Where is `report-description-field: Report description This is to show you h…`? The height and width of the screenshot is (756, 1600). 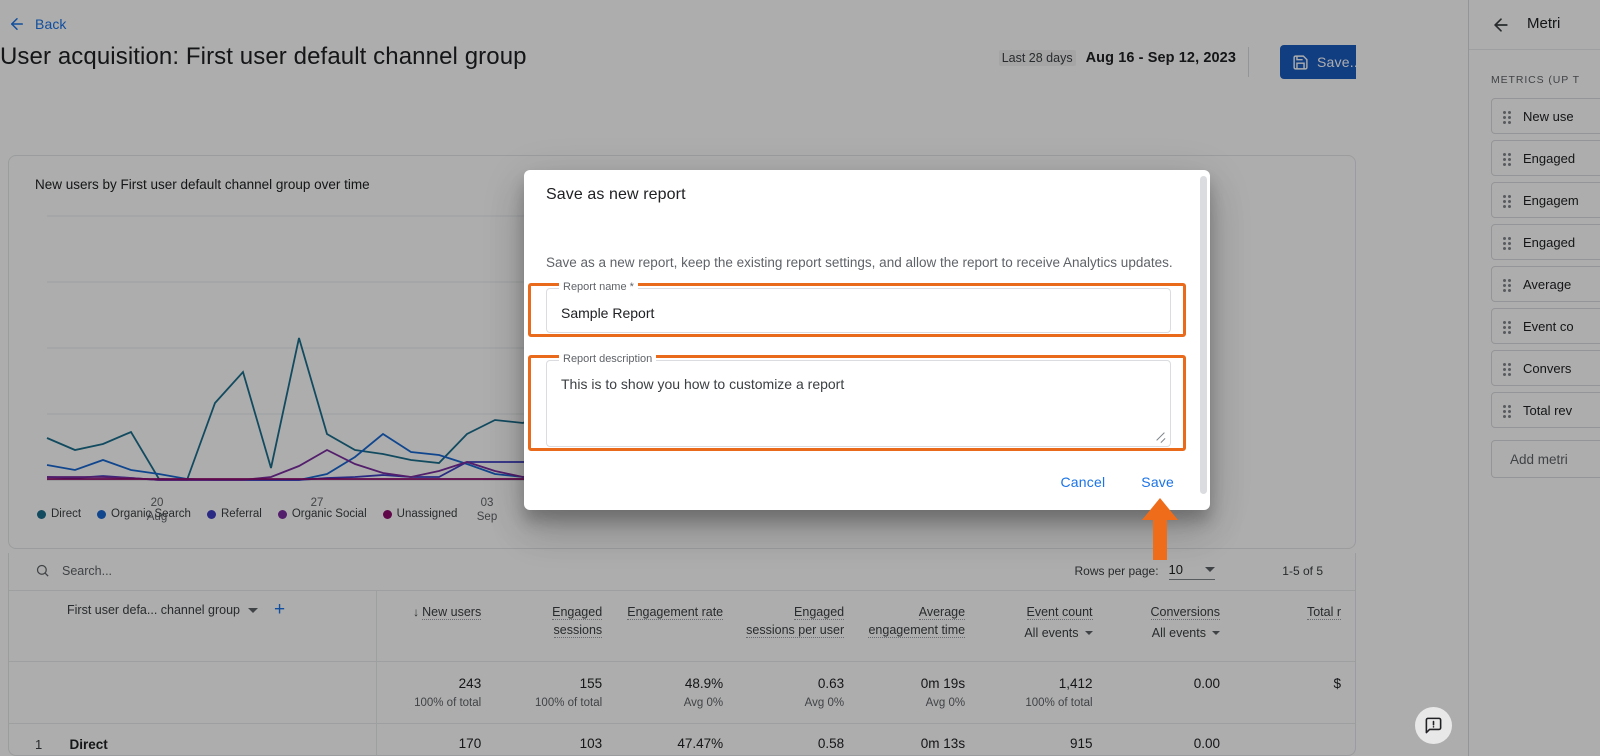 report-description-field: Report description This is to show you h… is located at coordinates (858, 400).